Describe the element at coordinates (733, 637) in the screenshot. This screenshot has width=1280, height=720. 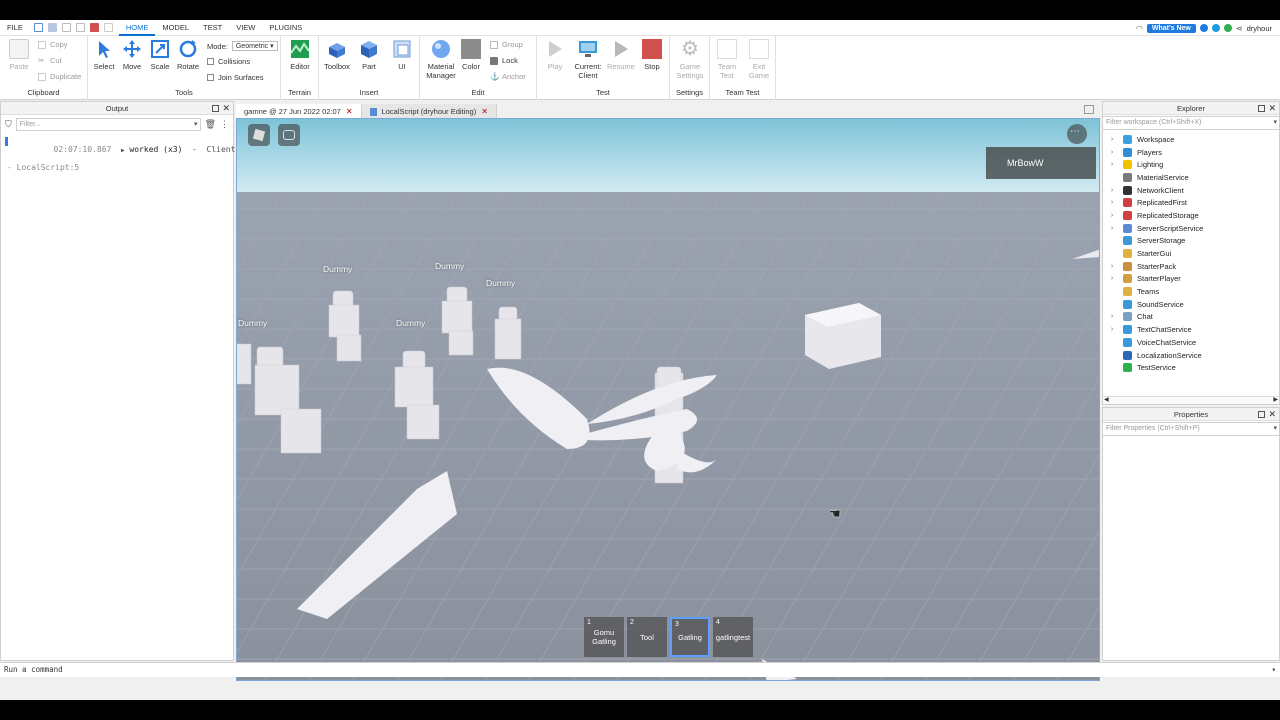
I see `hotbar-slot-4: 4 gatlingtest` at that location.